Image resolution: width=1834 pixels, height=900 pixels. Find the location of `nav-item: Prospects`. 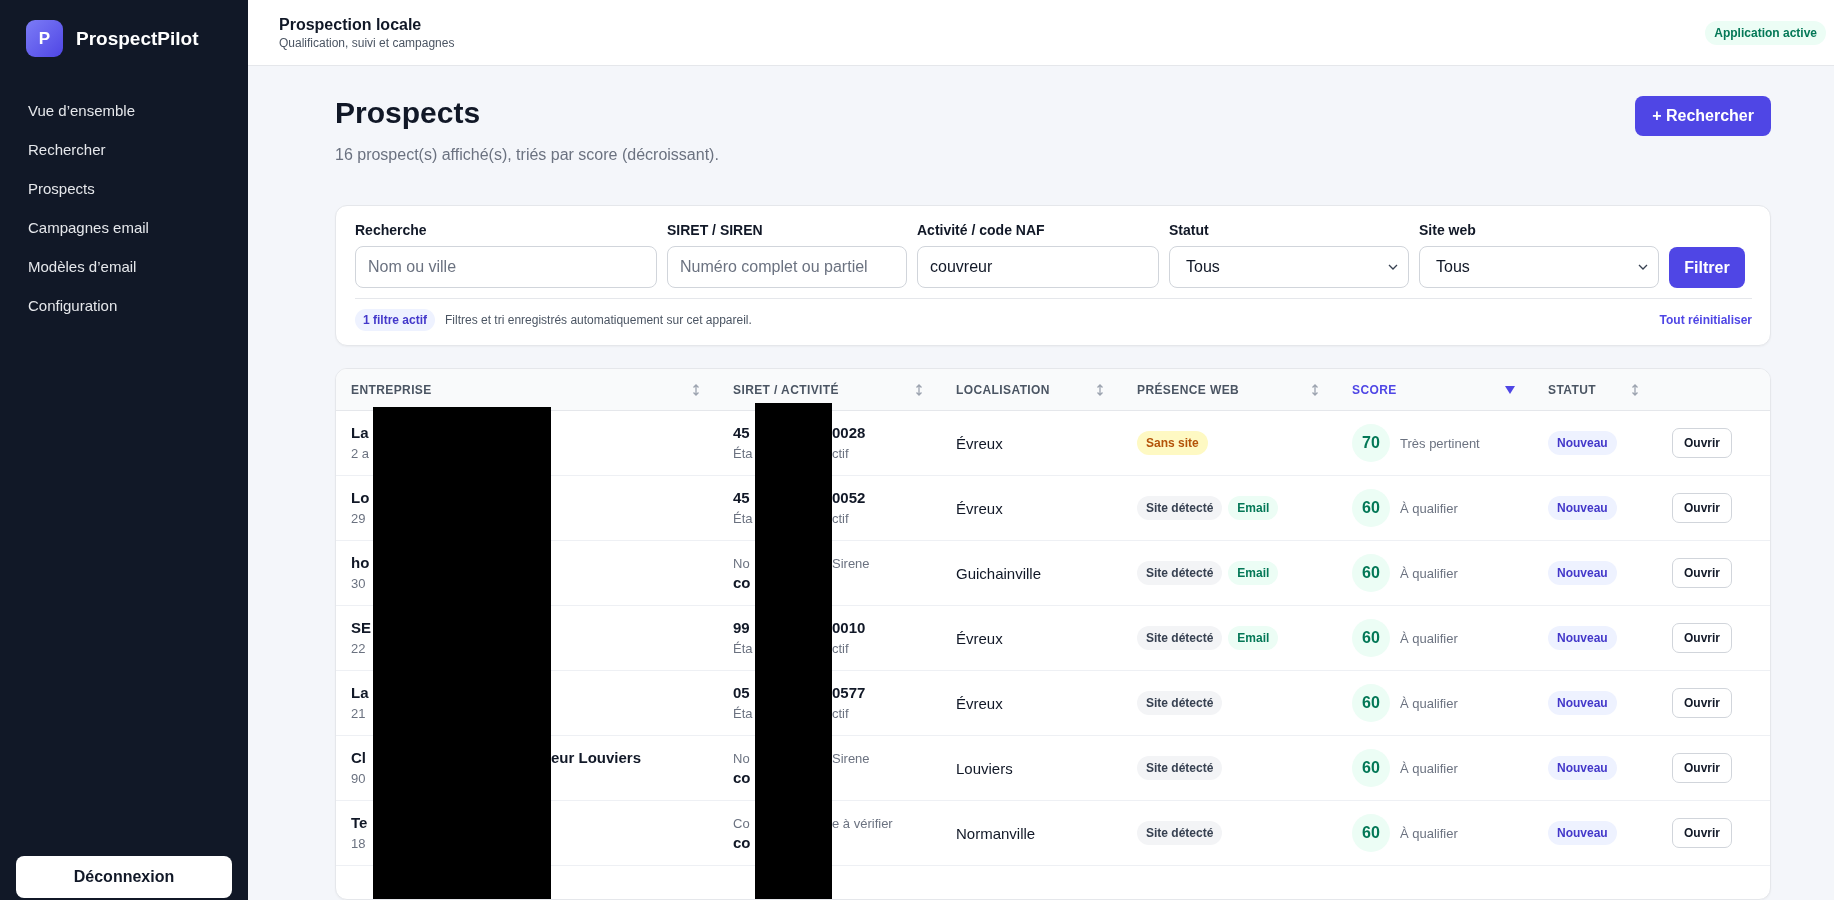

nav-item: Prospects is located at coordinates (124, 188).